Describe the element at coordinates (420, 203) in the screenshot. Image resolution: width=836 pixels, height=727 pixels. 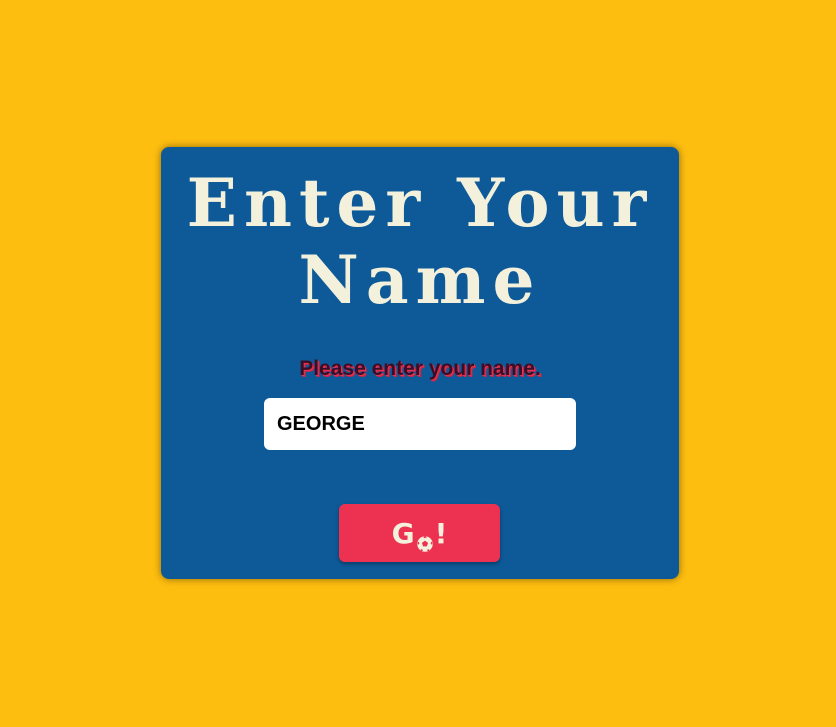
I see `title-line-1: Enter Your` at that location.